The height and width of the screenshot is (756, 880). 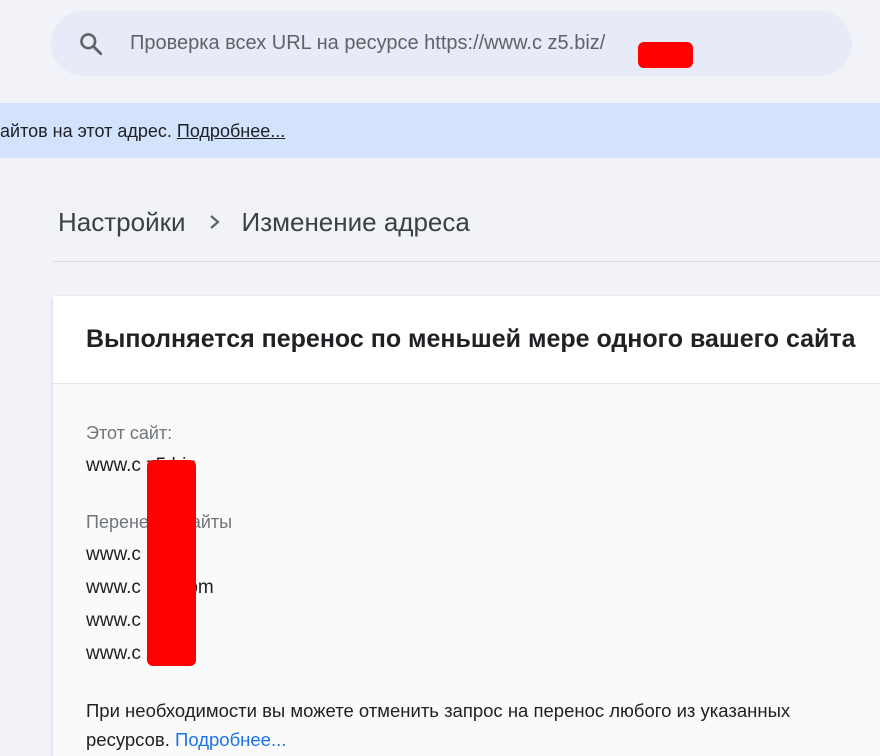 I want to click on breadcrumb-settings-link: Настройки, so click(x=122, y=222).